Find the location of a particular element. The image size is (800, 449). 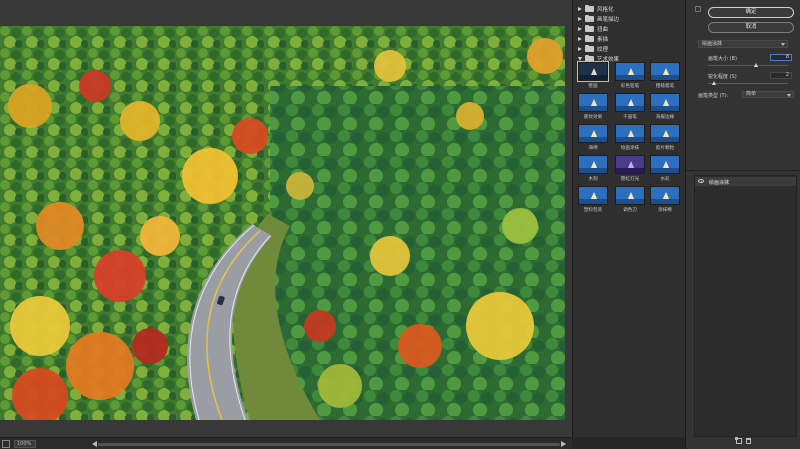

brush-type-select: 简单 is located at coordinates (768, 94).